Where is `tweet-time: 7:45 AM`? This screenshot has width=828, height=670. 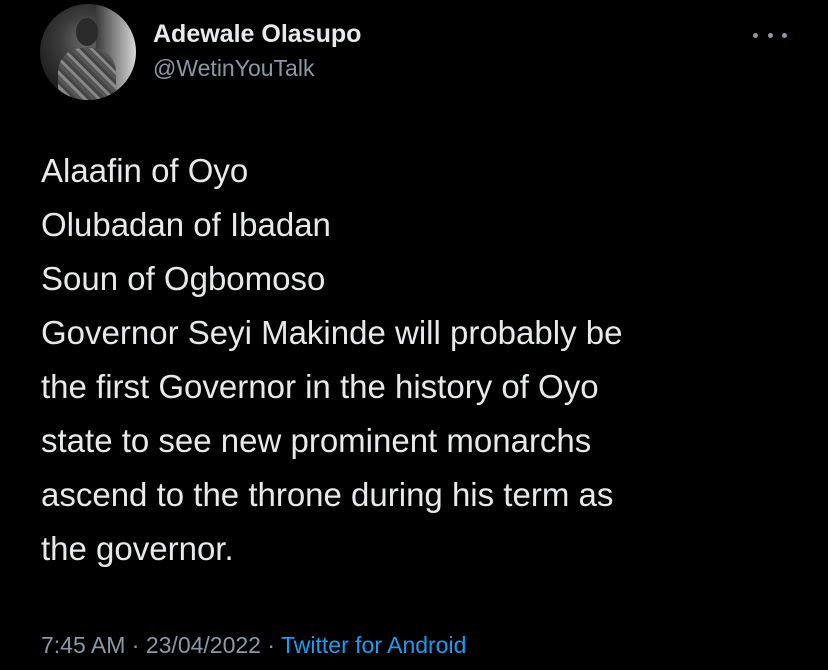 tweet-time: 7:45 AM is located at coordinates (83, 645).